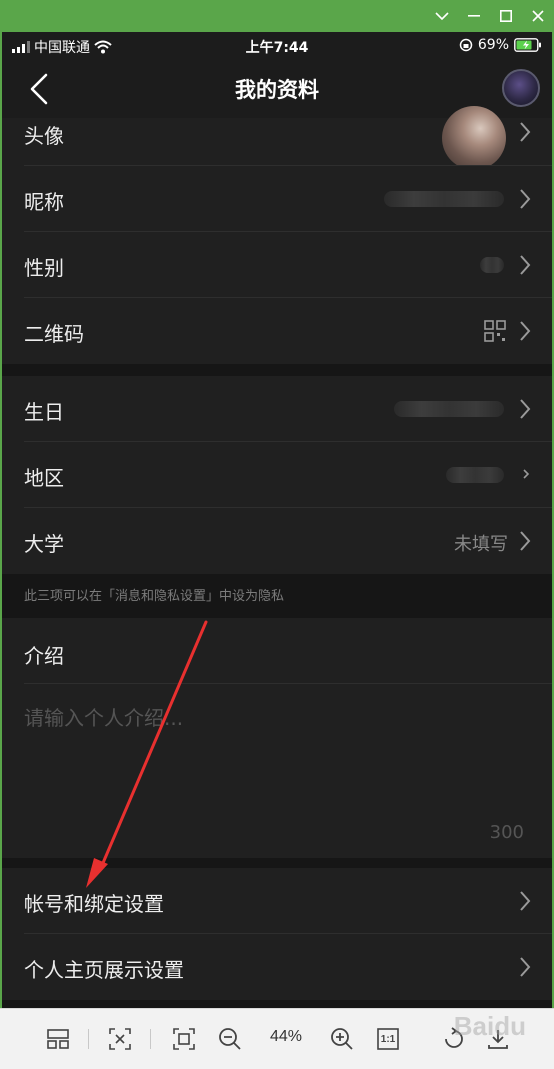  I want to click on avatar, so click(521, 88).